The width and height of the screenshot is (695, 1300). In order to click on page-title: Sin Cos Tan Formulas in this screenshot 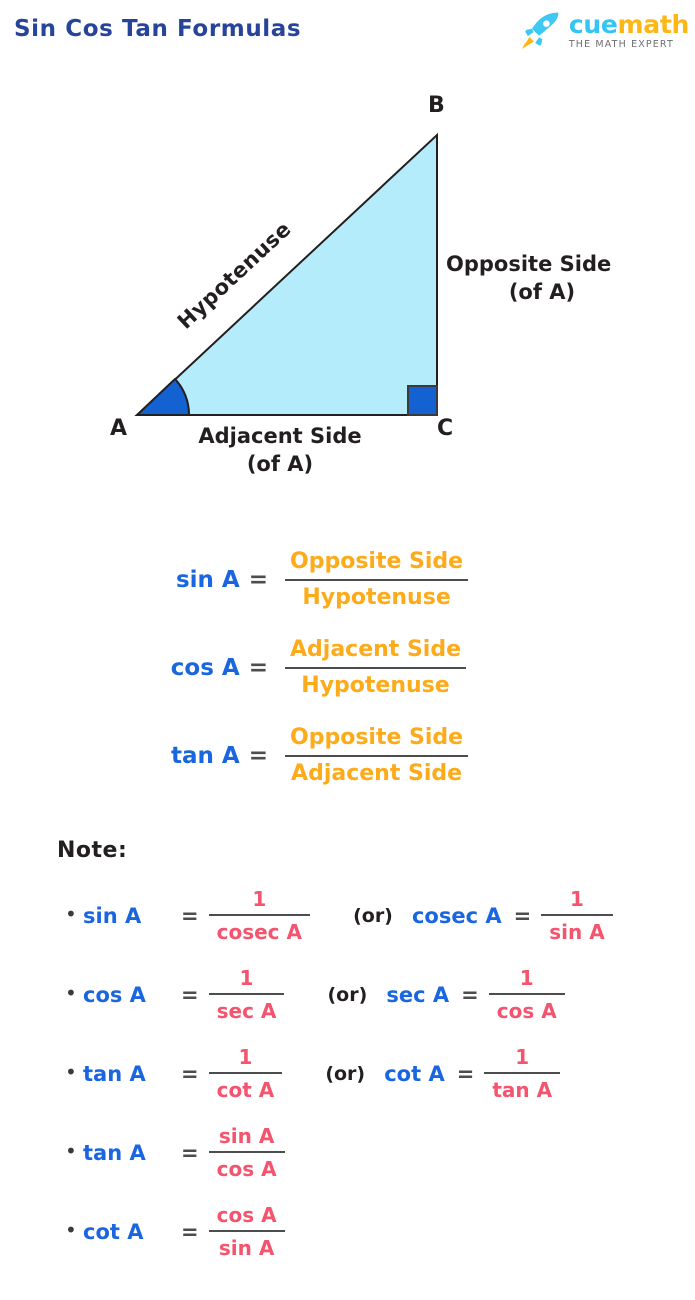, I will do `click(158, 29)`.